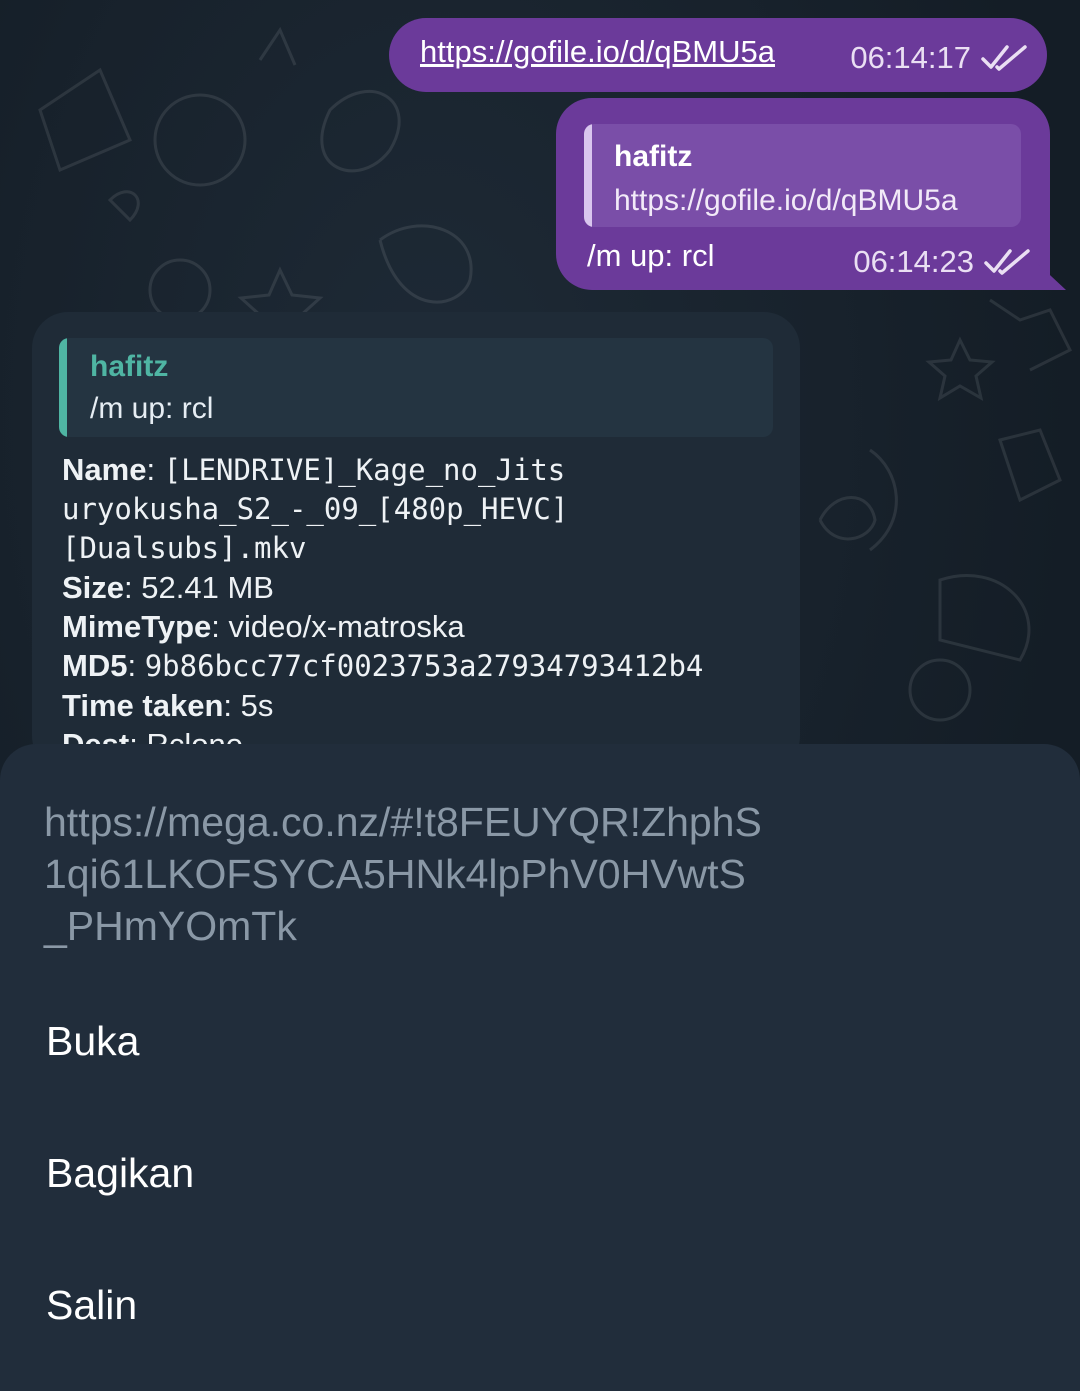 This screenshot has width=1080, height=1391. What do you see at coordinates (395, 874) in the screenshot?
I see `sheet-url-line: 1qi61LKOFSYCA5HNk4lpPhV0HVwtS` at bounding box center [395, 874].